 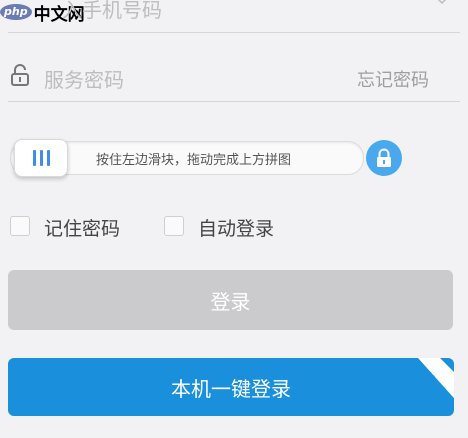 What do you see at coordinates (393, 79) in the screenshot?
I see `forgot-password-link: 忘记密码` at bounding box center [393, 79].